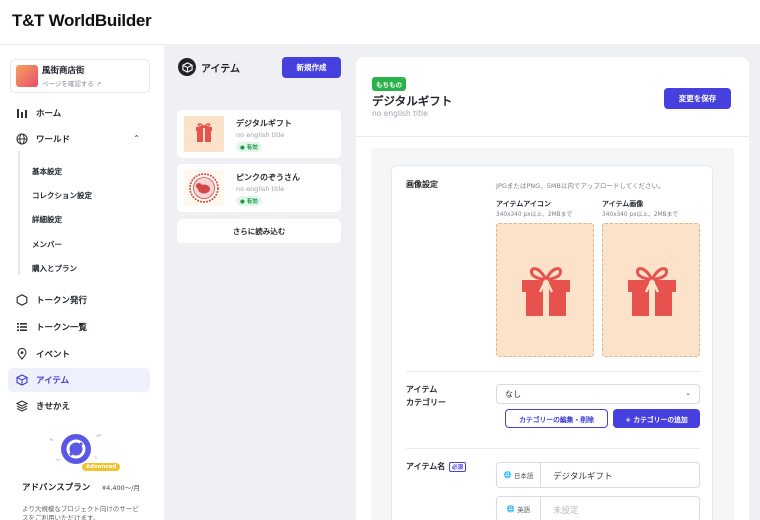 The image size is (760, 520). Describe the element at coordinates (101, 467) in the screenshot. I see `advanced-badge: Advanced` at that location.